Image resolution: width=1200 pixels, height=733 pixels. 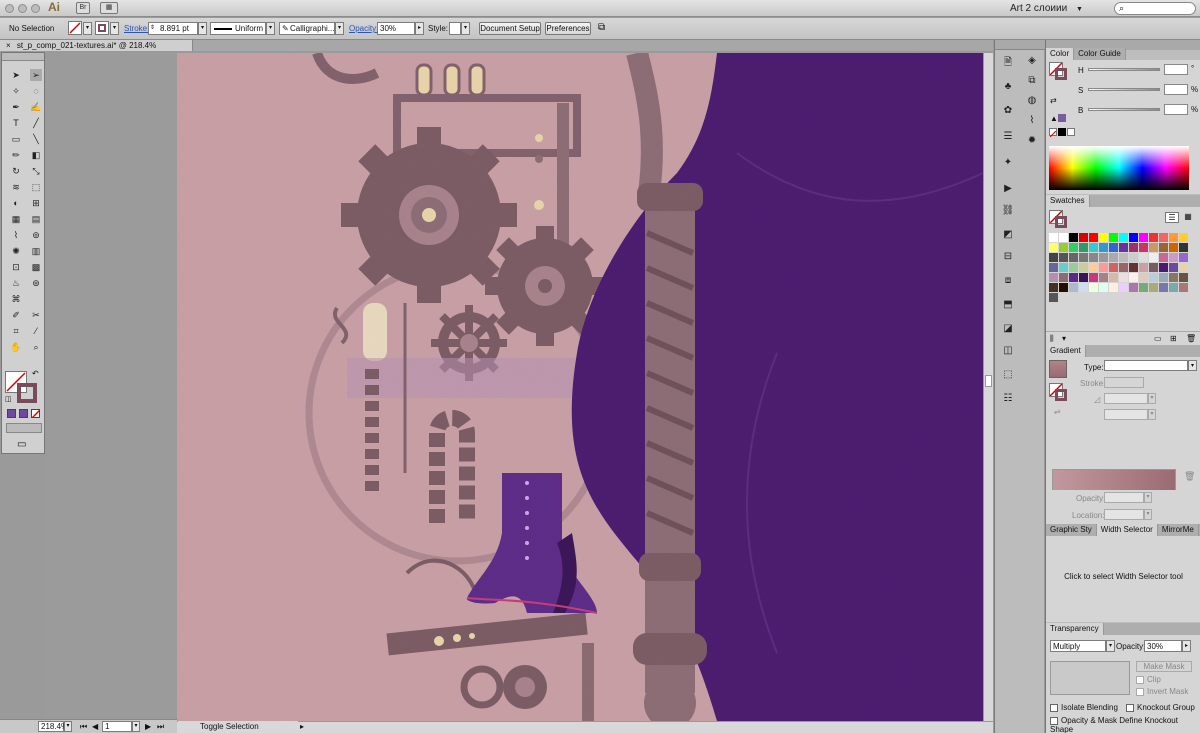 I want to click on perspective-grid-icon: ⊞, so click(x=36, y=203).